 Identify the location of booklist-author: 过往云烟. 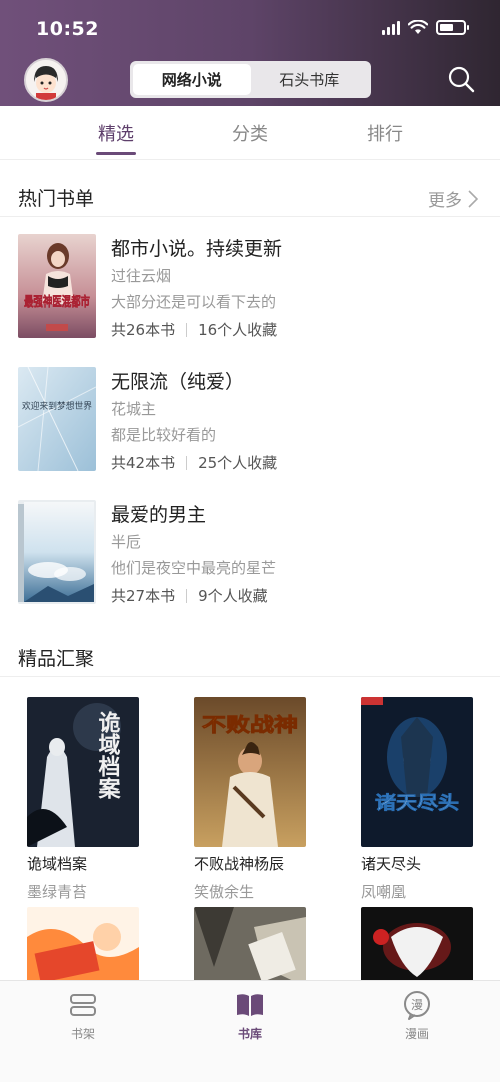
(141, 276).